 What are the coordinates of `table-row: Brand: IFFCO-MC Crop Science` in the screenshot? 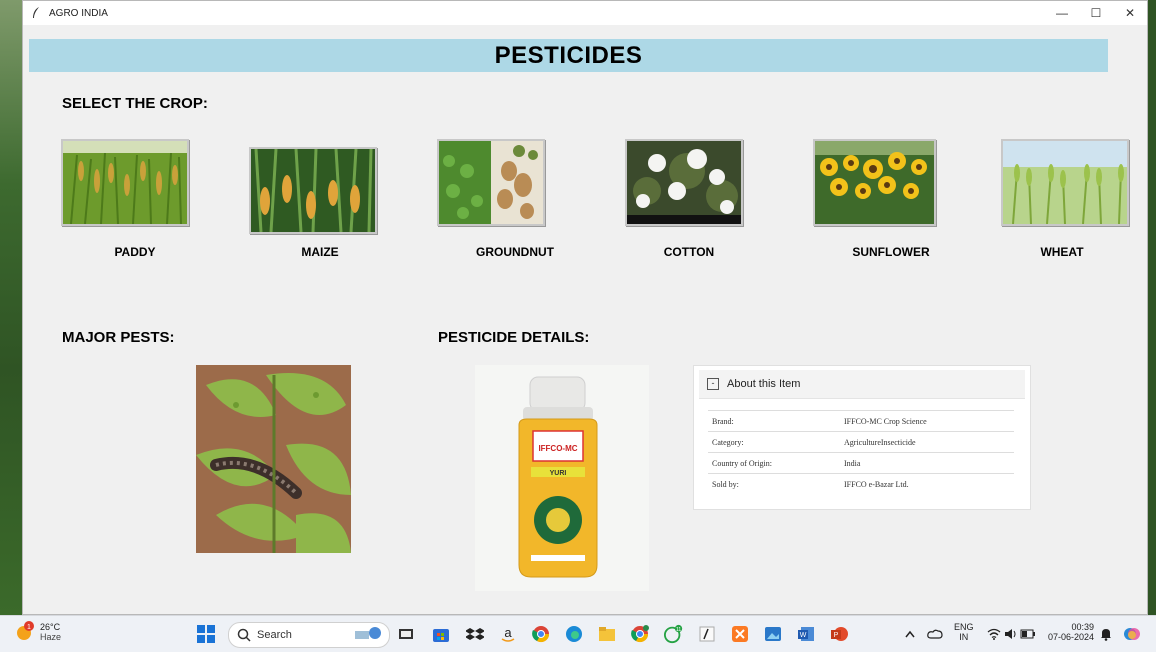 It's located at (861, 421).